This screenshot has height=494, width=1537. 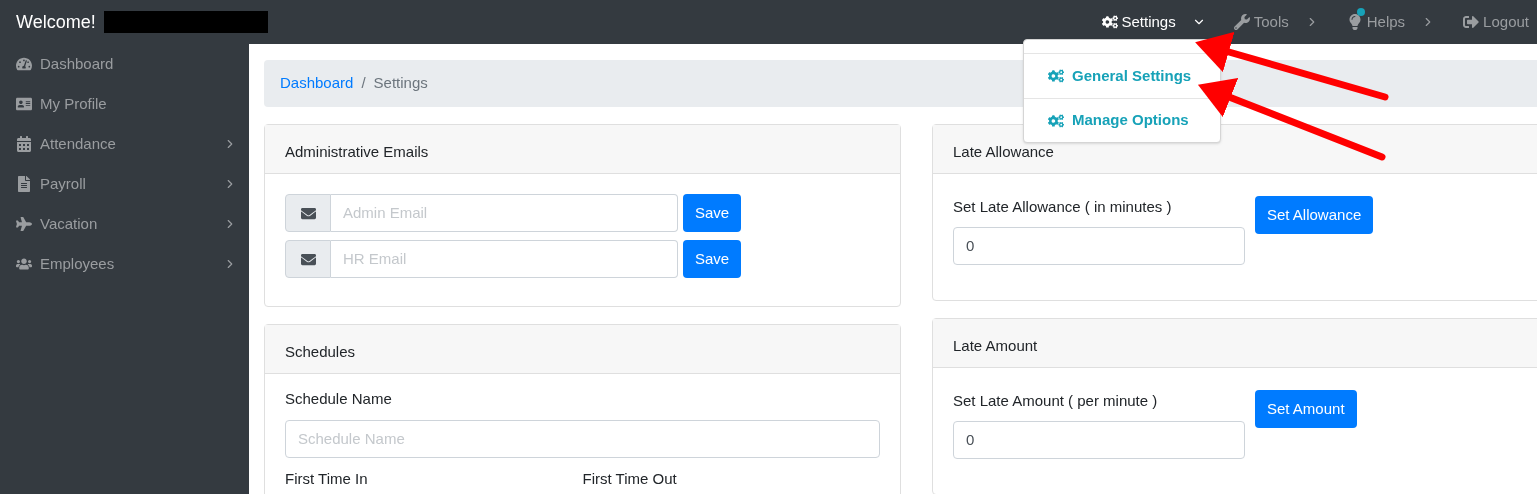 What do you see at coordinates (582, 438) in the screenshot?
I see `schedule-name-field: Schedule Name` at bounding box center [582, 438].